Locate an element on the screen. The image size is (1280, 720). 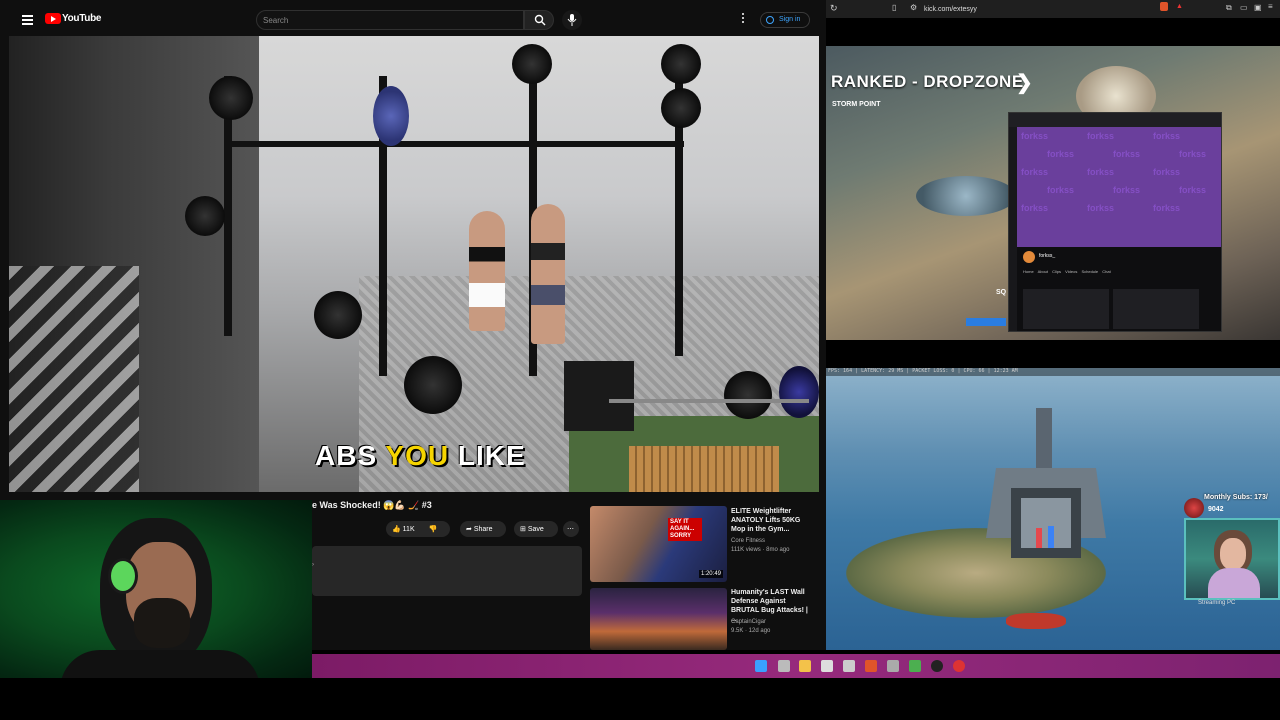
search-button is located at coordinates (539, 20).